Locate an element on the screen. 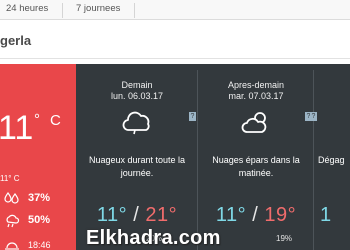 This screenshot has height=250, width=350. forecast-temperatures: 11° / 21° is located at coordinates (137, 215).